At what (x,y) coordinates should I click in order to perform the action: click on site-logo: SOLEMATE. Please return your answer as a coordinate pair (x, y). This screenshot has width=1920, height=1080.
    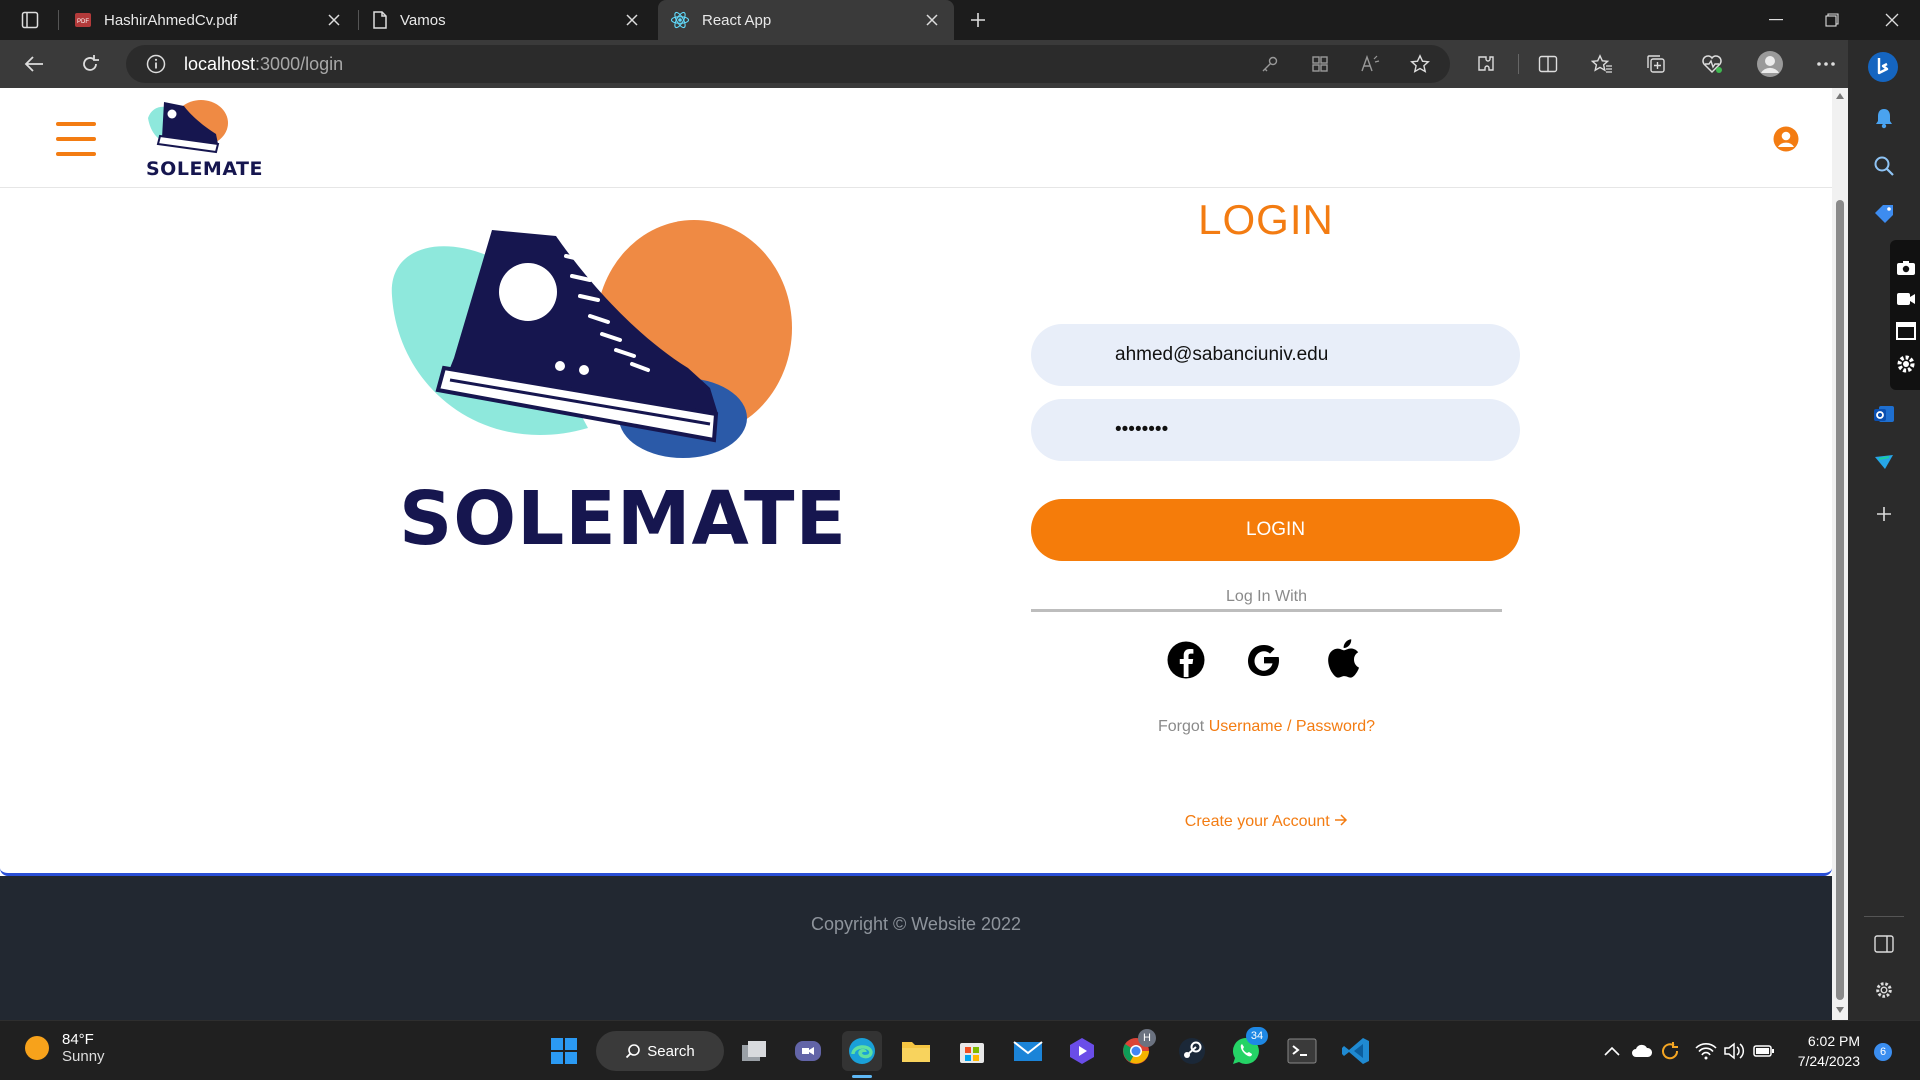
    Looking at the image, I should click on (204, 139).